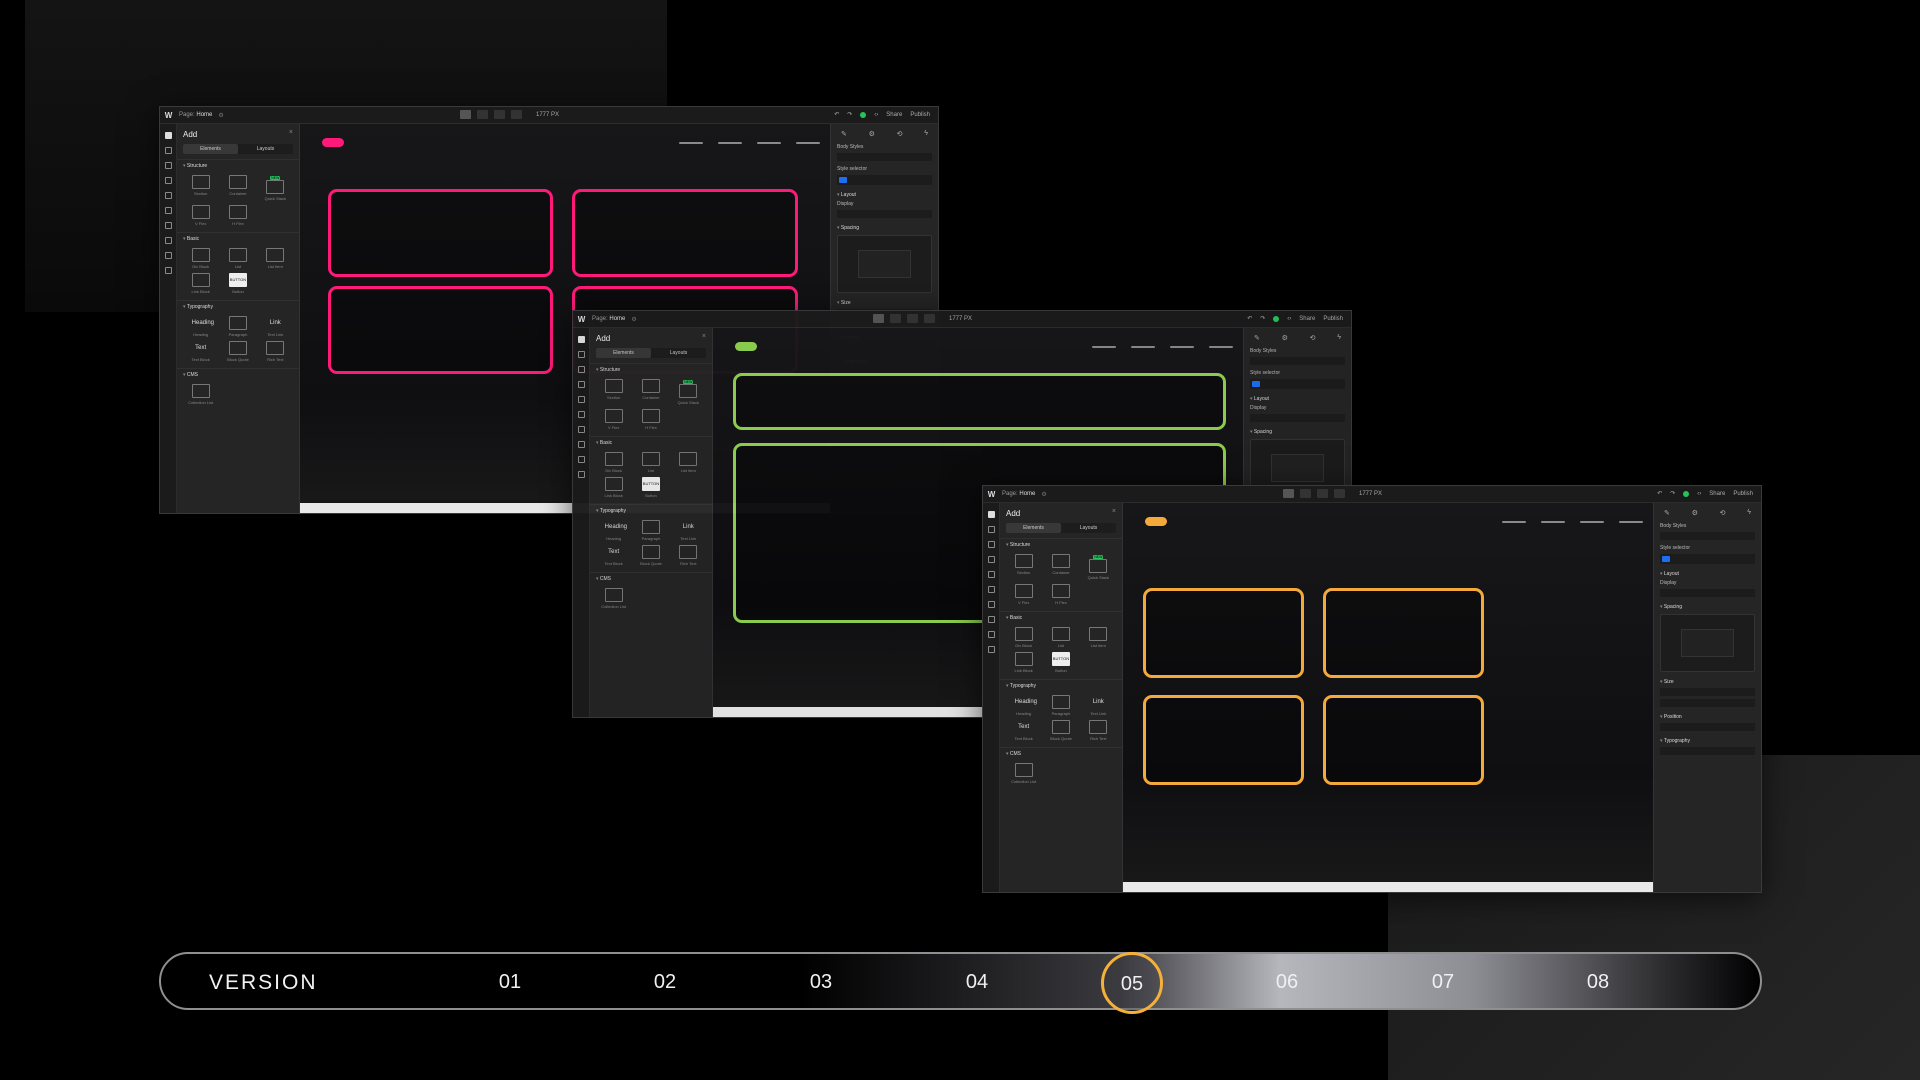  What do you see at coordinates (821, 982) in the screenshot?
I see `version-03: 03` at bounding box center [821, 982].